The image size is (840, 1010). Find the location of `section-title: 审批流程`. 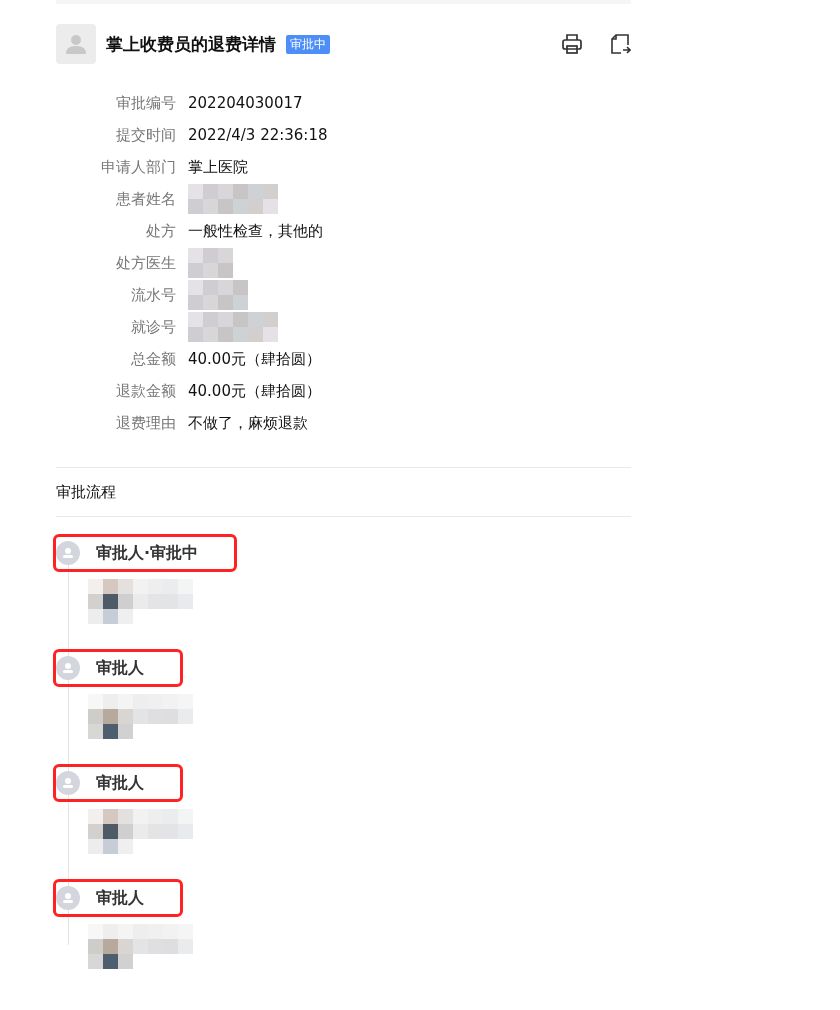

section-title: 审批流程 is located at coordinates (86, 492).